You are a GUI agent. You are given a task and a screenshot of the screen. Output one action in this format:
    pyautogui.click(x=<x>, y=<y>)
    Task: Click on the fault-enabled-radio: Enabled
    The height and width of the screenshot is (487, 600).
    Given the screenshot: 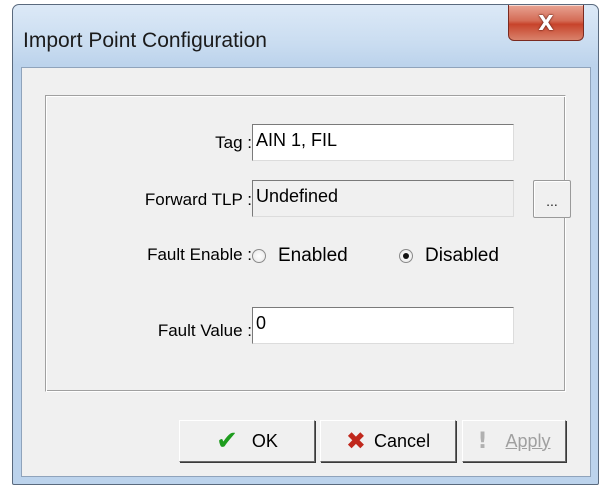 What is the action you would take?
    pyautogui.click(x=300, y=256)
    